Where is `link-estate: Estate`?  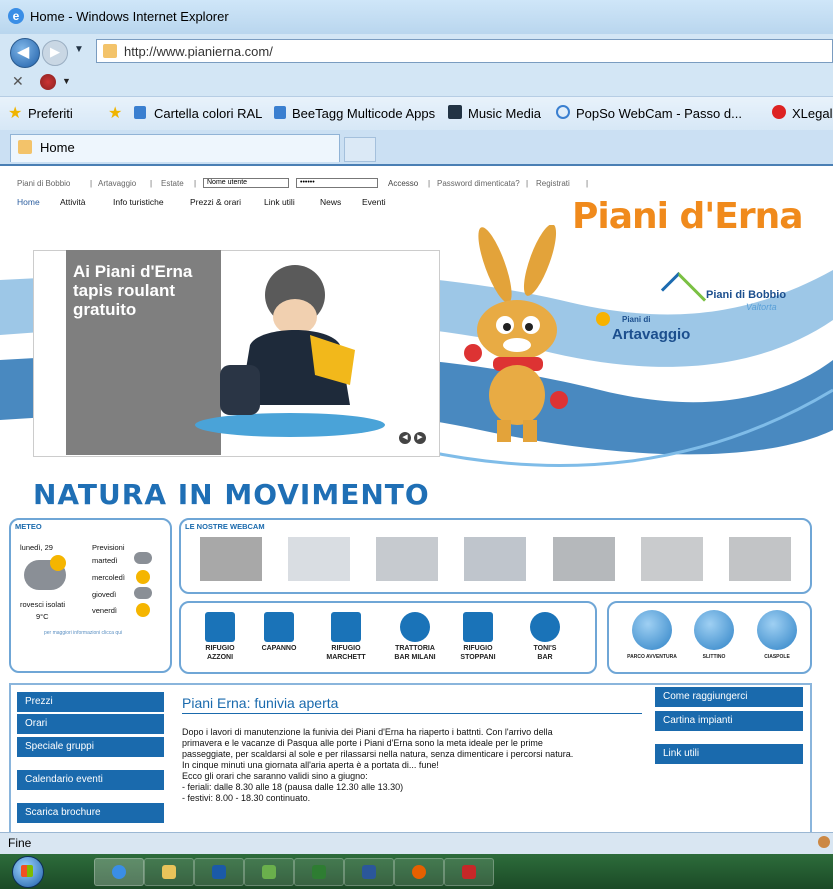
link-estate: Estate is located at coordinates (172, 183).